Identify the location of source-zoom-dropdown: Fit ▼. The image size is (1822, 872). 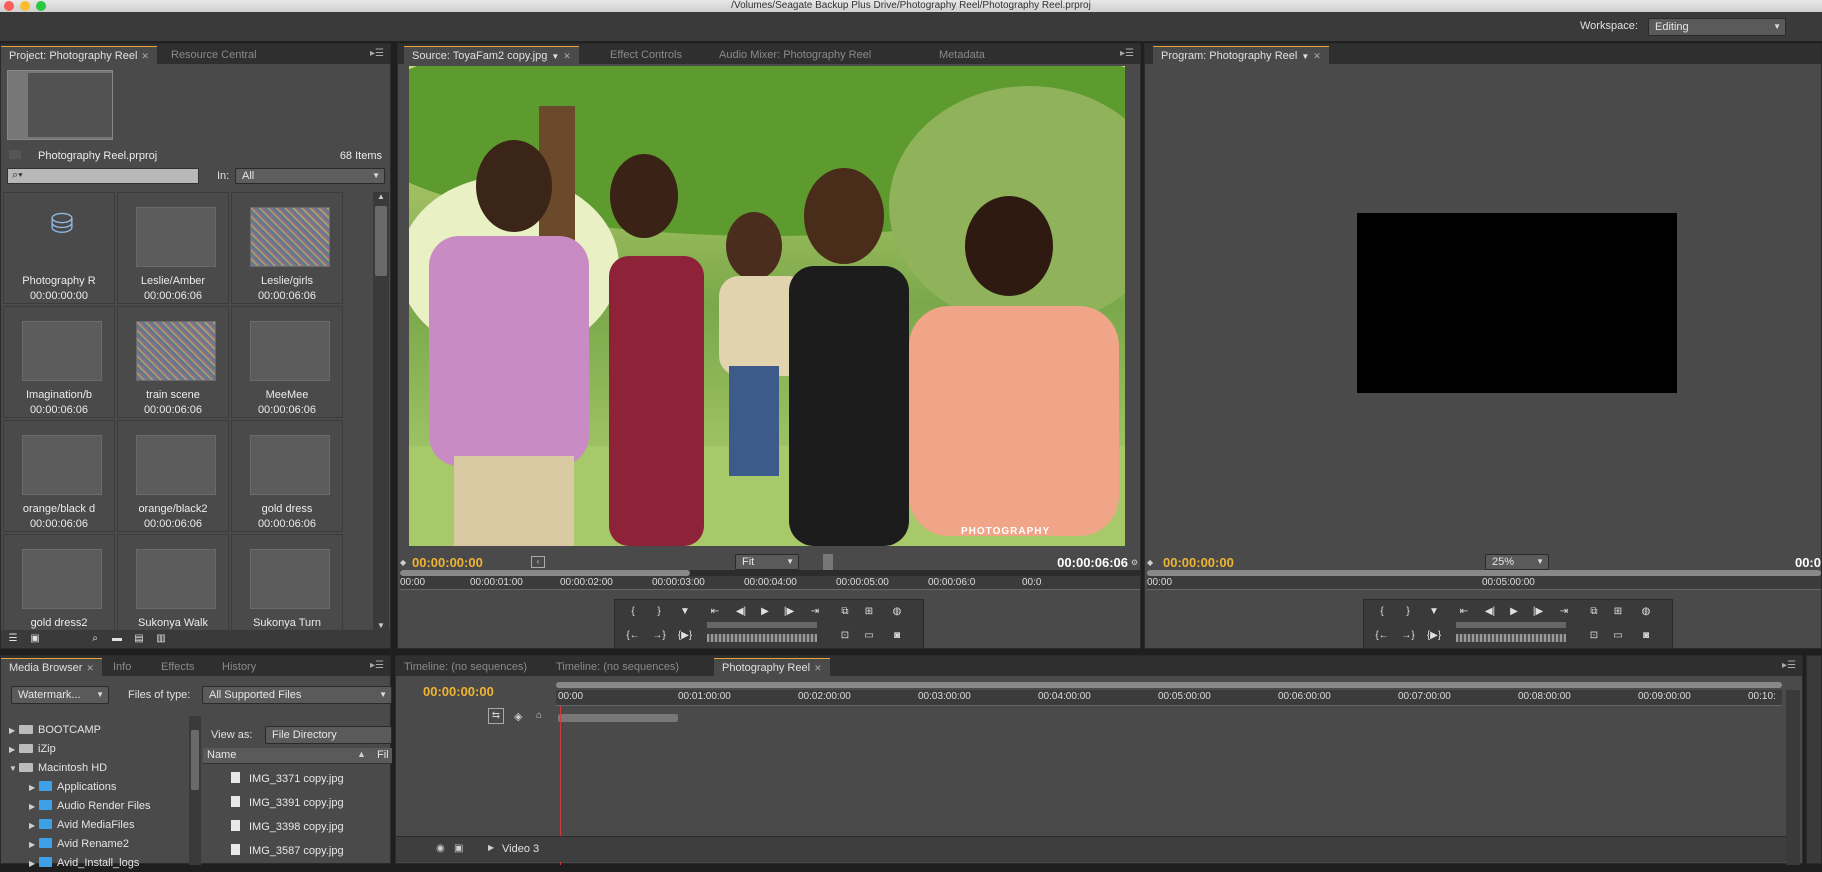
(767, 562).